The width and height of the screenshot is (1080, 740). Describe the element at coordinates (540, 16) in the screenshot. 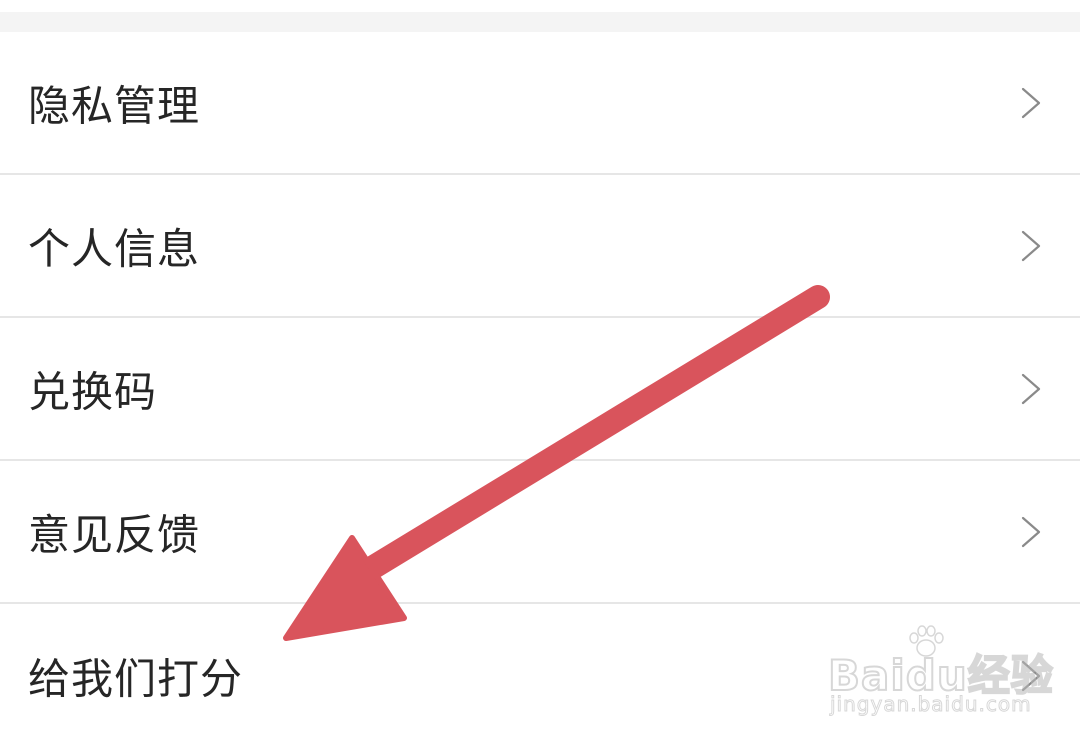

I see `section-gap` at that location.